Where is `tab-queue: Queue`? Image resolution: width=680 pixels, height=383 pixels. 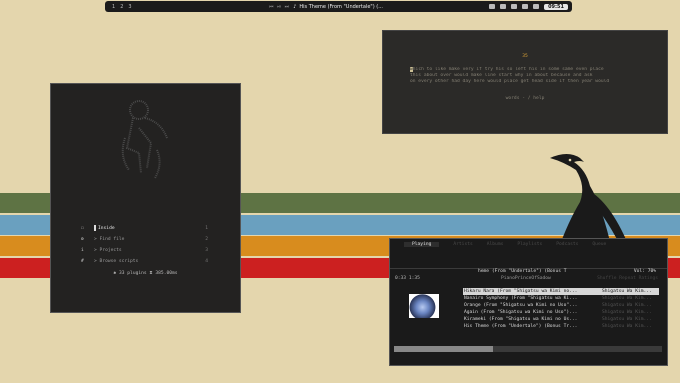 tab-queue: Queue is located at coordinates (599, 244).